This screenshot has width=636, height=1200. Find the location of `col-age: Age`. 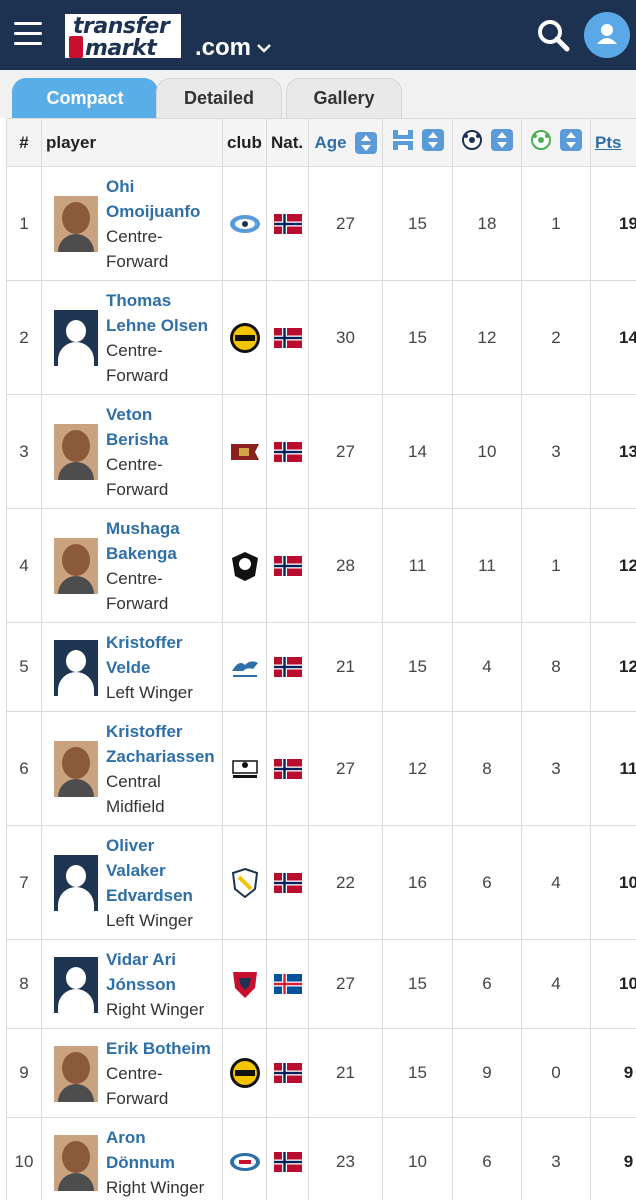

col-age: Age is located at coordinates (345, 142).